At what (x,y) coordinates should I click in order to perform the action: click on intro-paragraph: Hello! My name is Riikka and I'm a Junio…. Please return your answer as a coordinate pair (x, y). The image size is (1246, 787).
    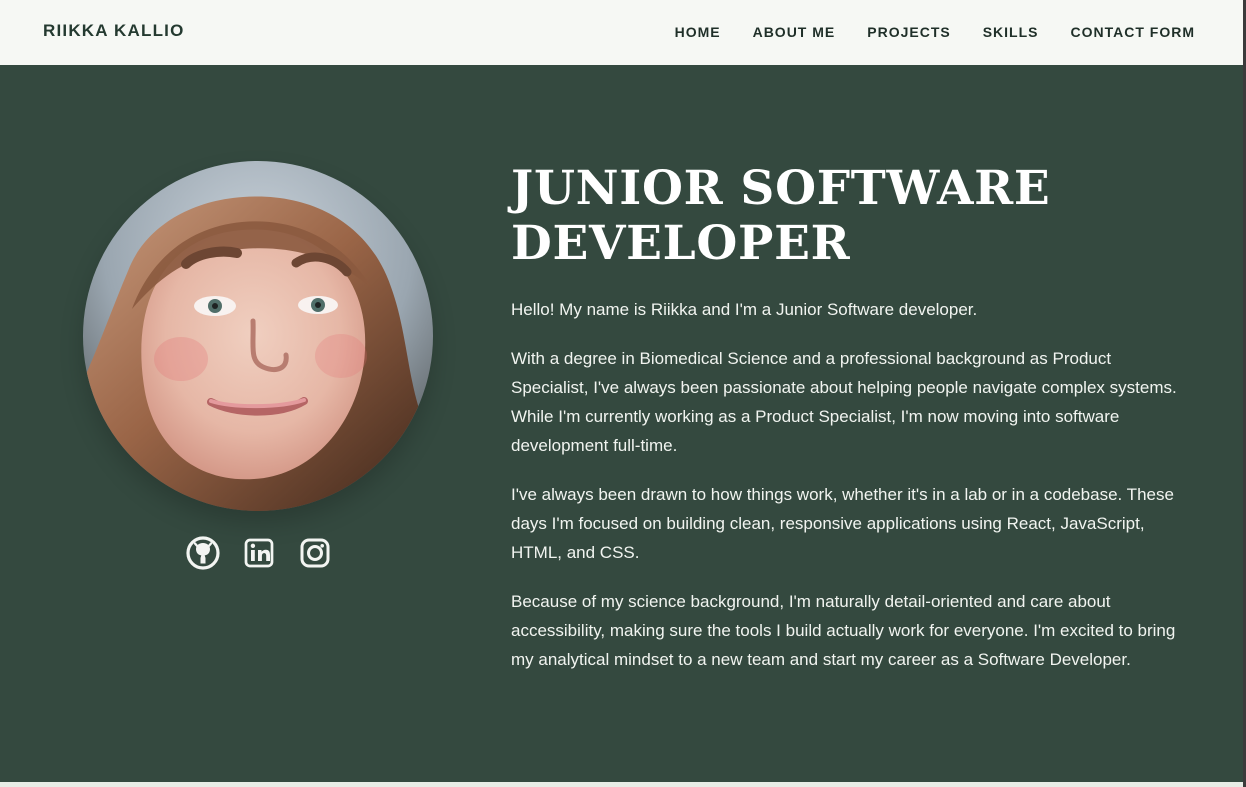
    Looking at the image, I should click on (744, 309).